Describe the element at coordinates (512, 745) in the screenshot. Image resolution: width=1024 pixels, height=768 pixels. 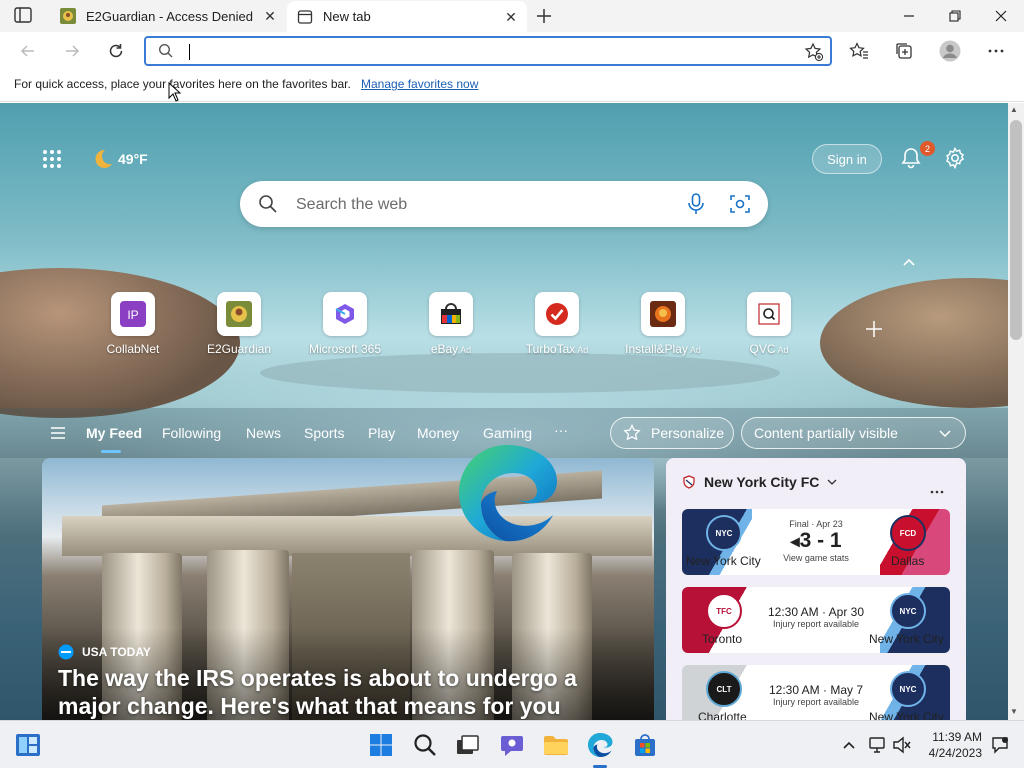
I see `teams-chat-icon` at that location.